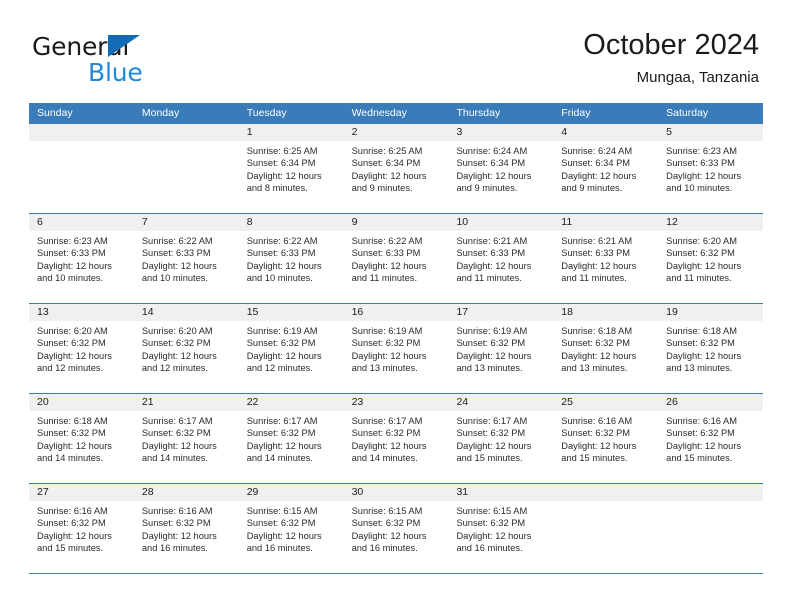 Image resolution: width=792 pixels, height=612 pixels. What do you see at coordinates (699, 188) in the screenshot?
I see `daylight-text-line2: and 10 minutes.` at bounding box center [699, 188].